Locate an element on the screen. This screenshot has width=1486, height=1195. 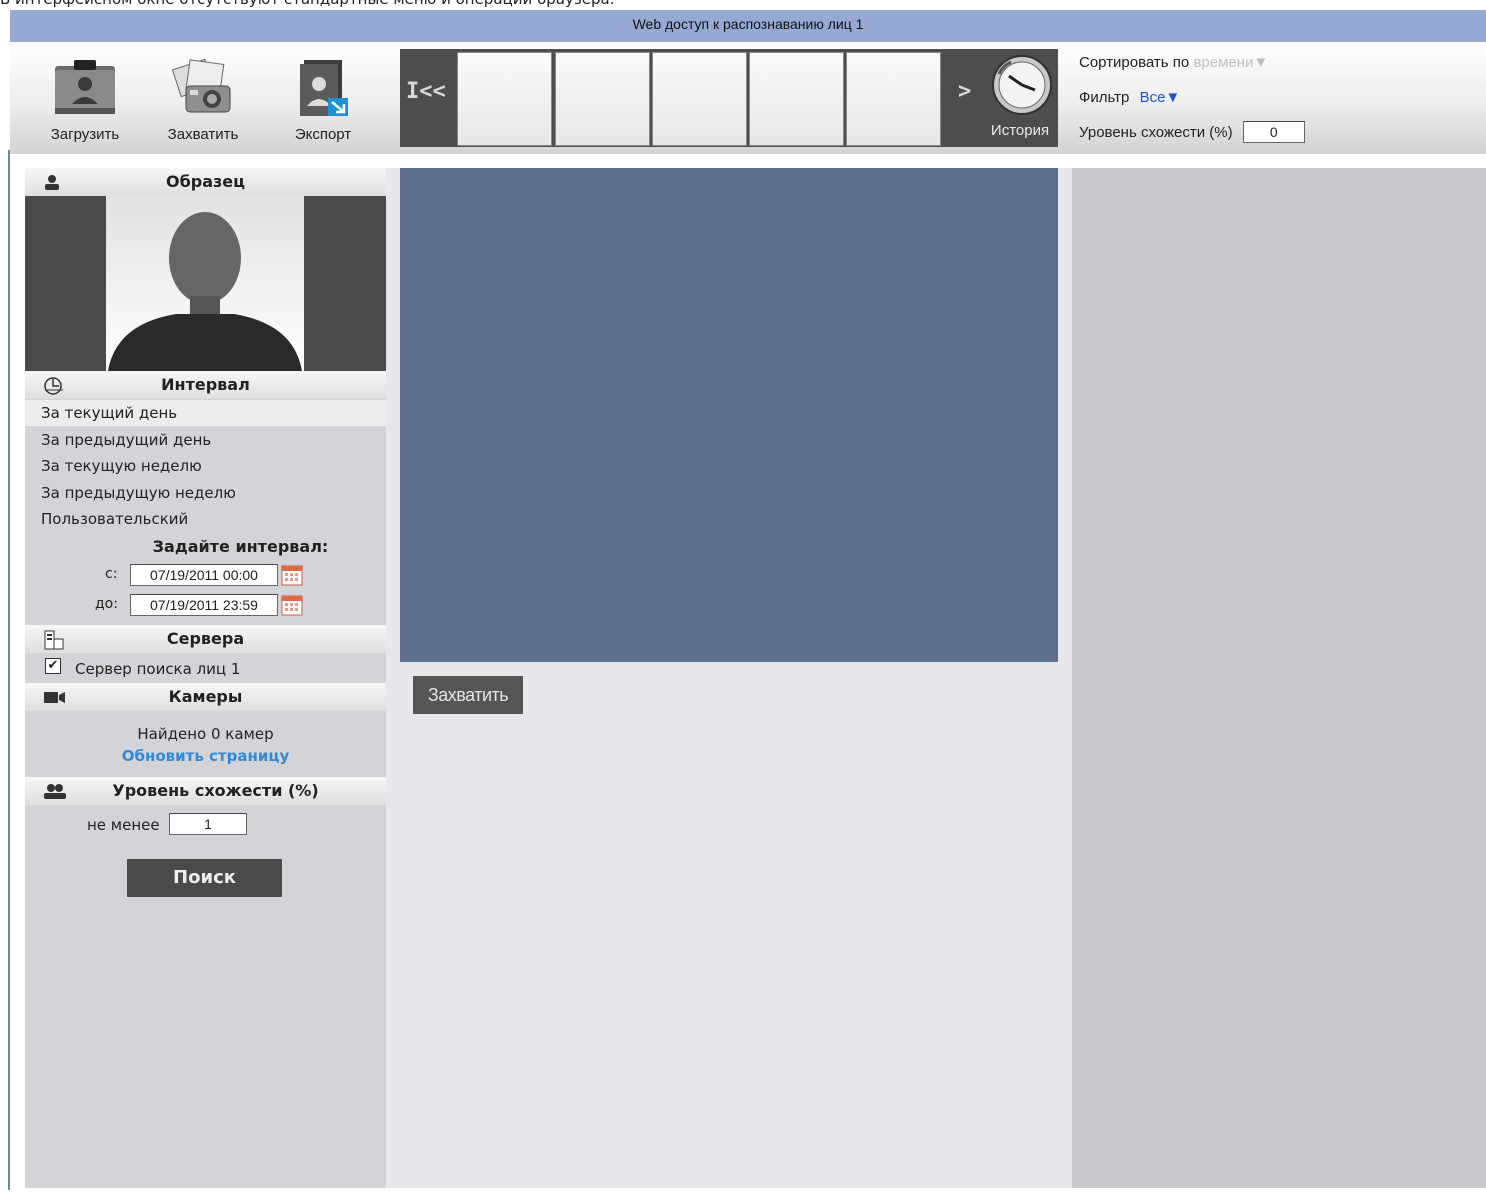
upload-button: Загрузить is located at coordinates (85, 98).